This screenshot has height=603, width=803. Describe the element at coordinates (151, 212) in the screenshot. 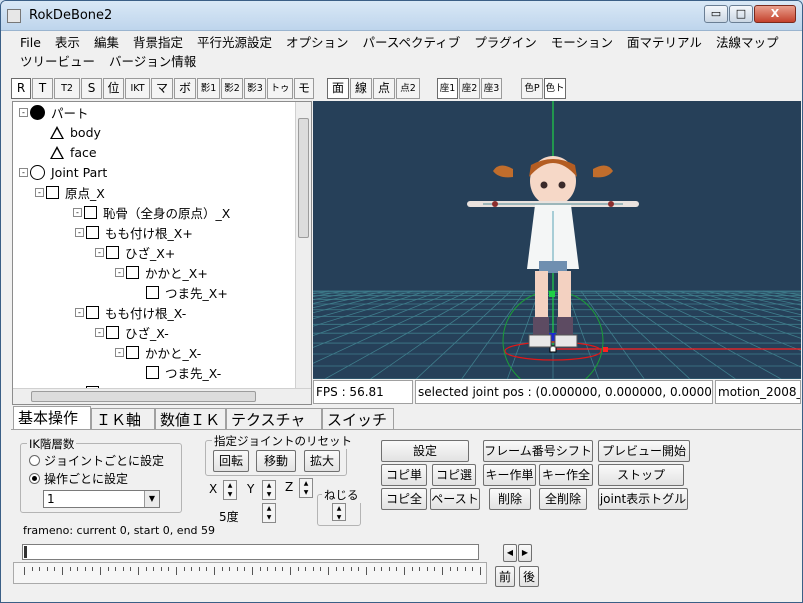

I see `tree-item: - 恥骨（全身の原点）_X` at that location.